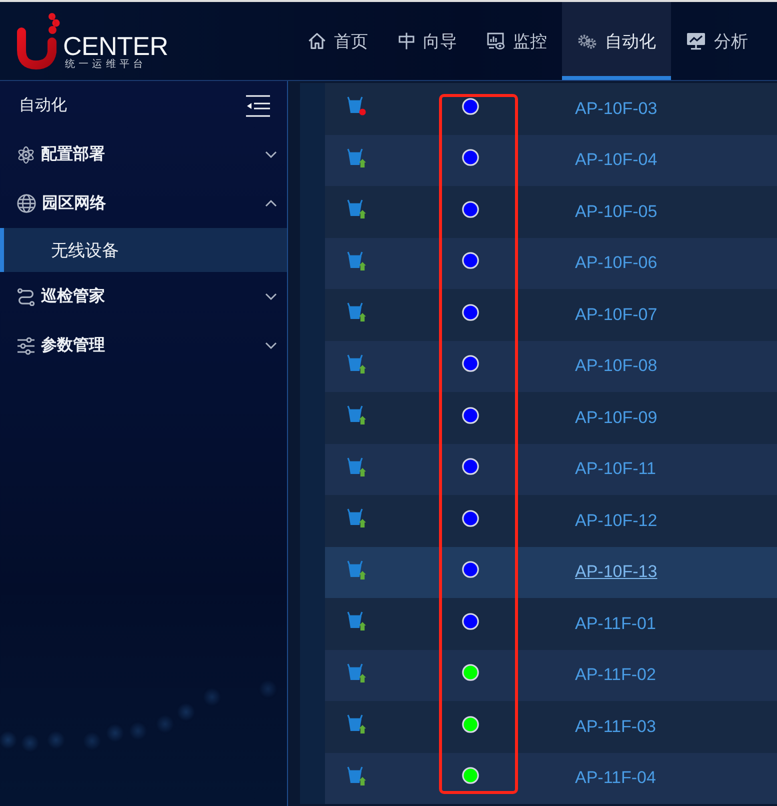 The image size is (777, 806). What do you see at coordinates (496, 41) in the screenshot?
I see `monitor-icon` at bounding box center [496, 41].